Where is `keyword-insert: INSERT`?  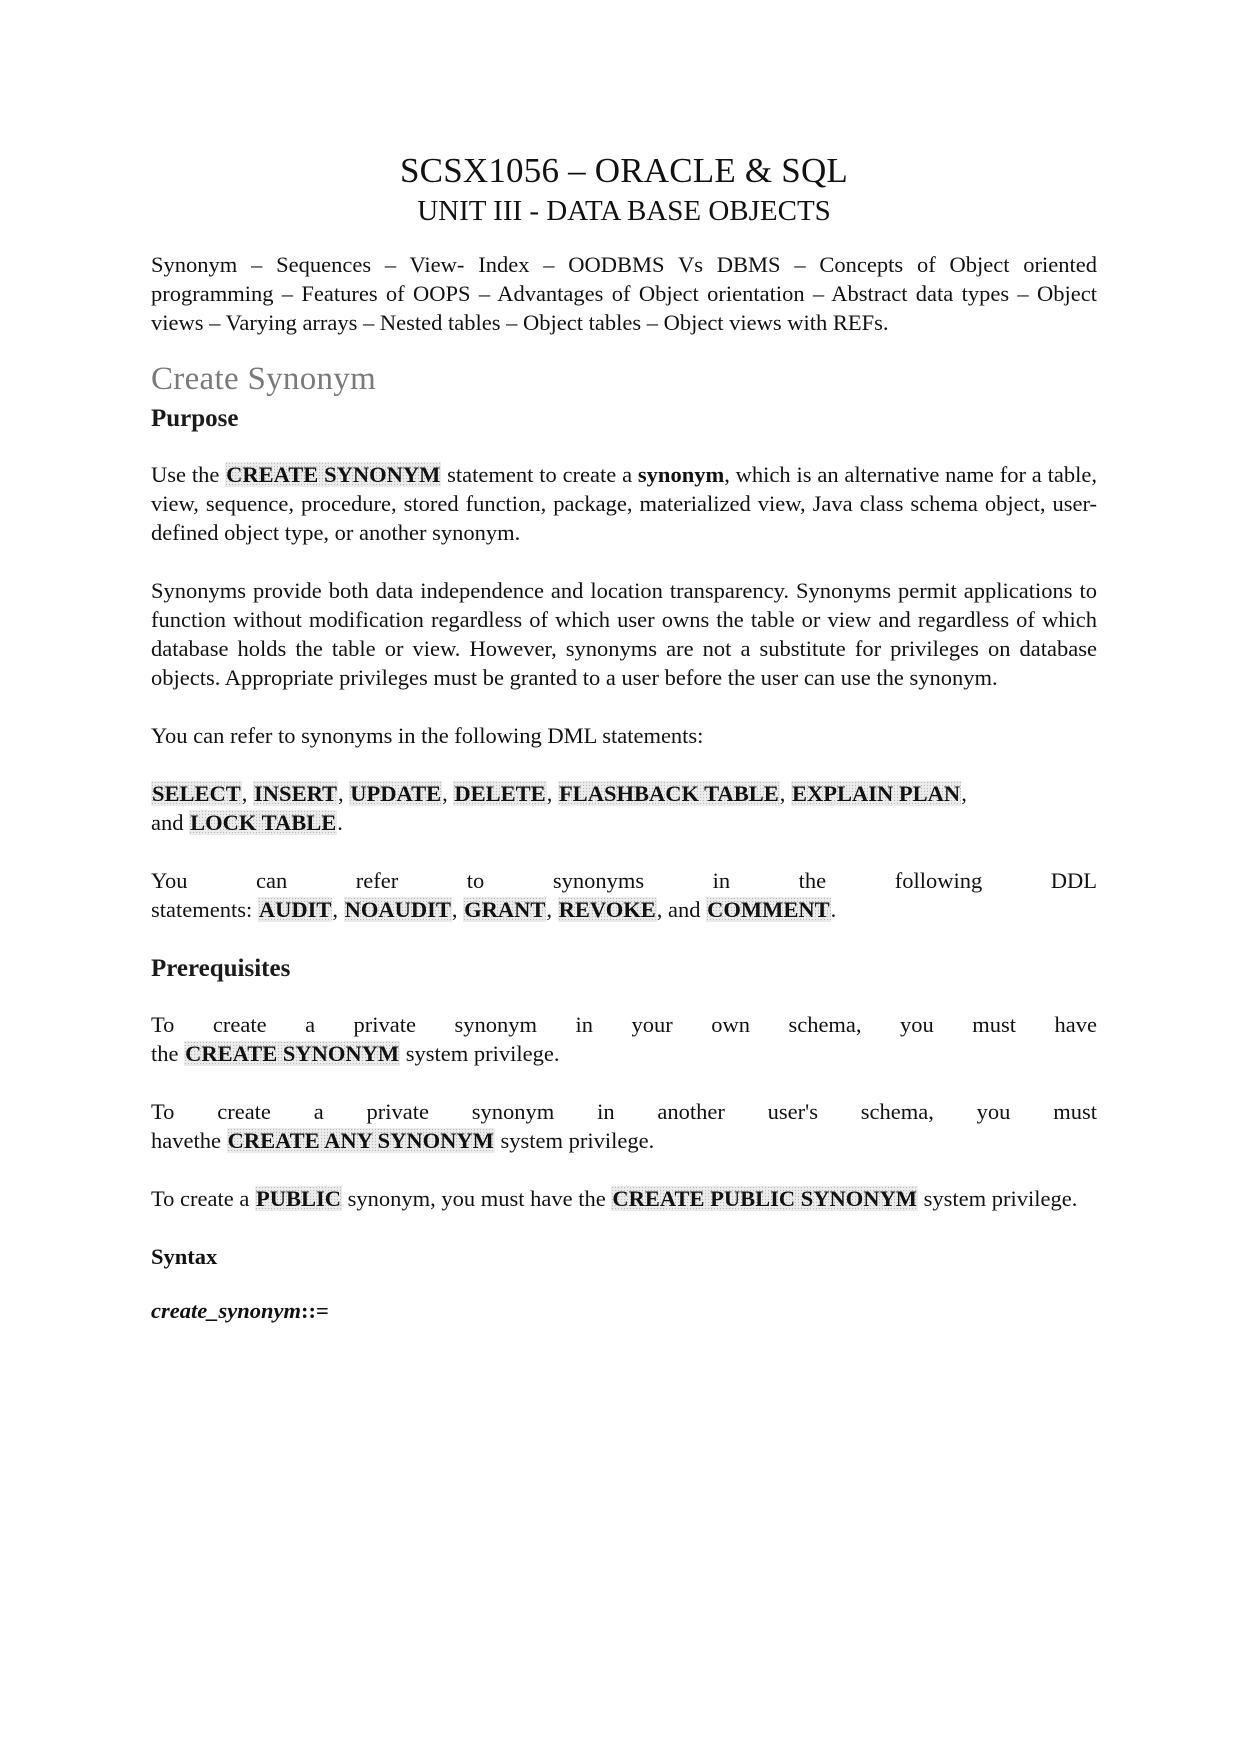
keyword-insert: INSERT is located at coordinates (296, 793).